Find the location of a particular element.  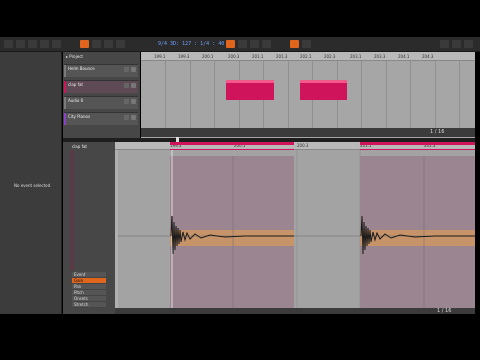

undo-button is located at coordinates (32, 44).